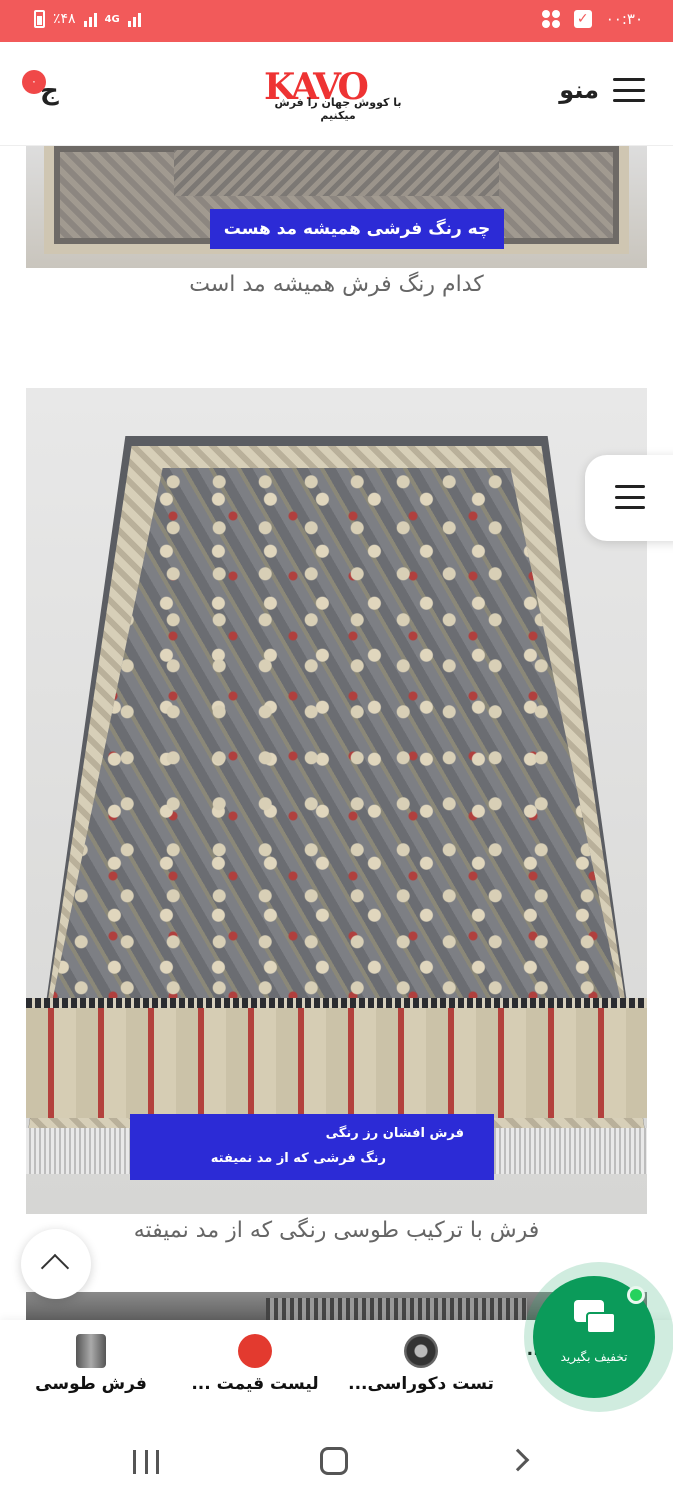 Image resolution: width=673 pixels, height=1500 pixels. I want to click on cart-button: ج ۰, so click(48, 92).